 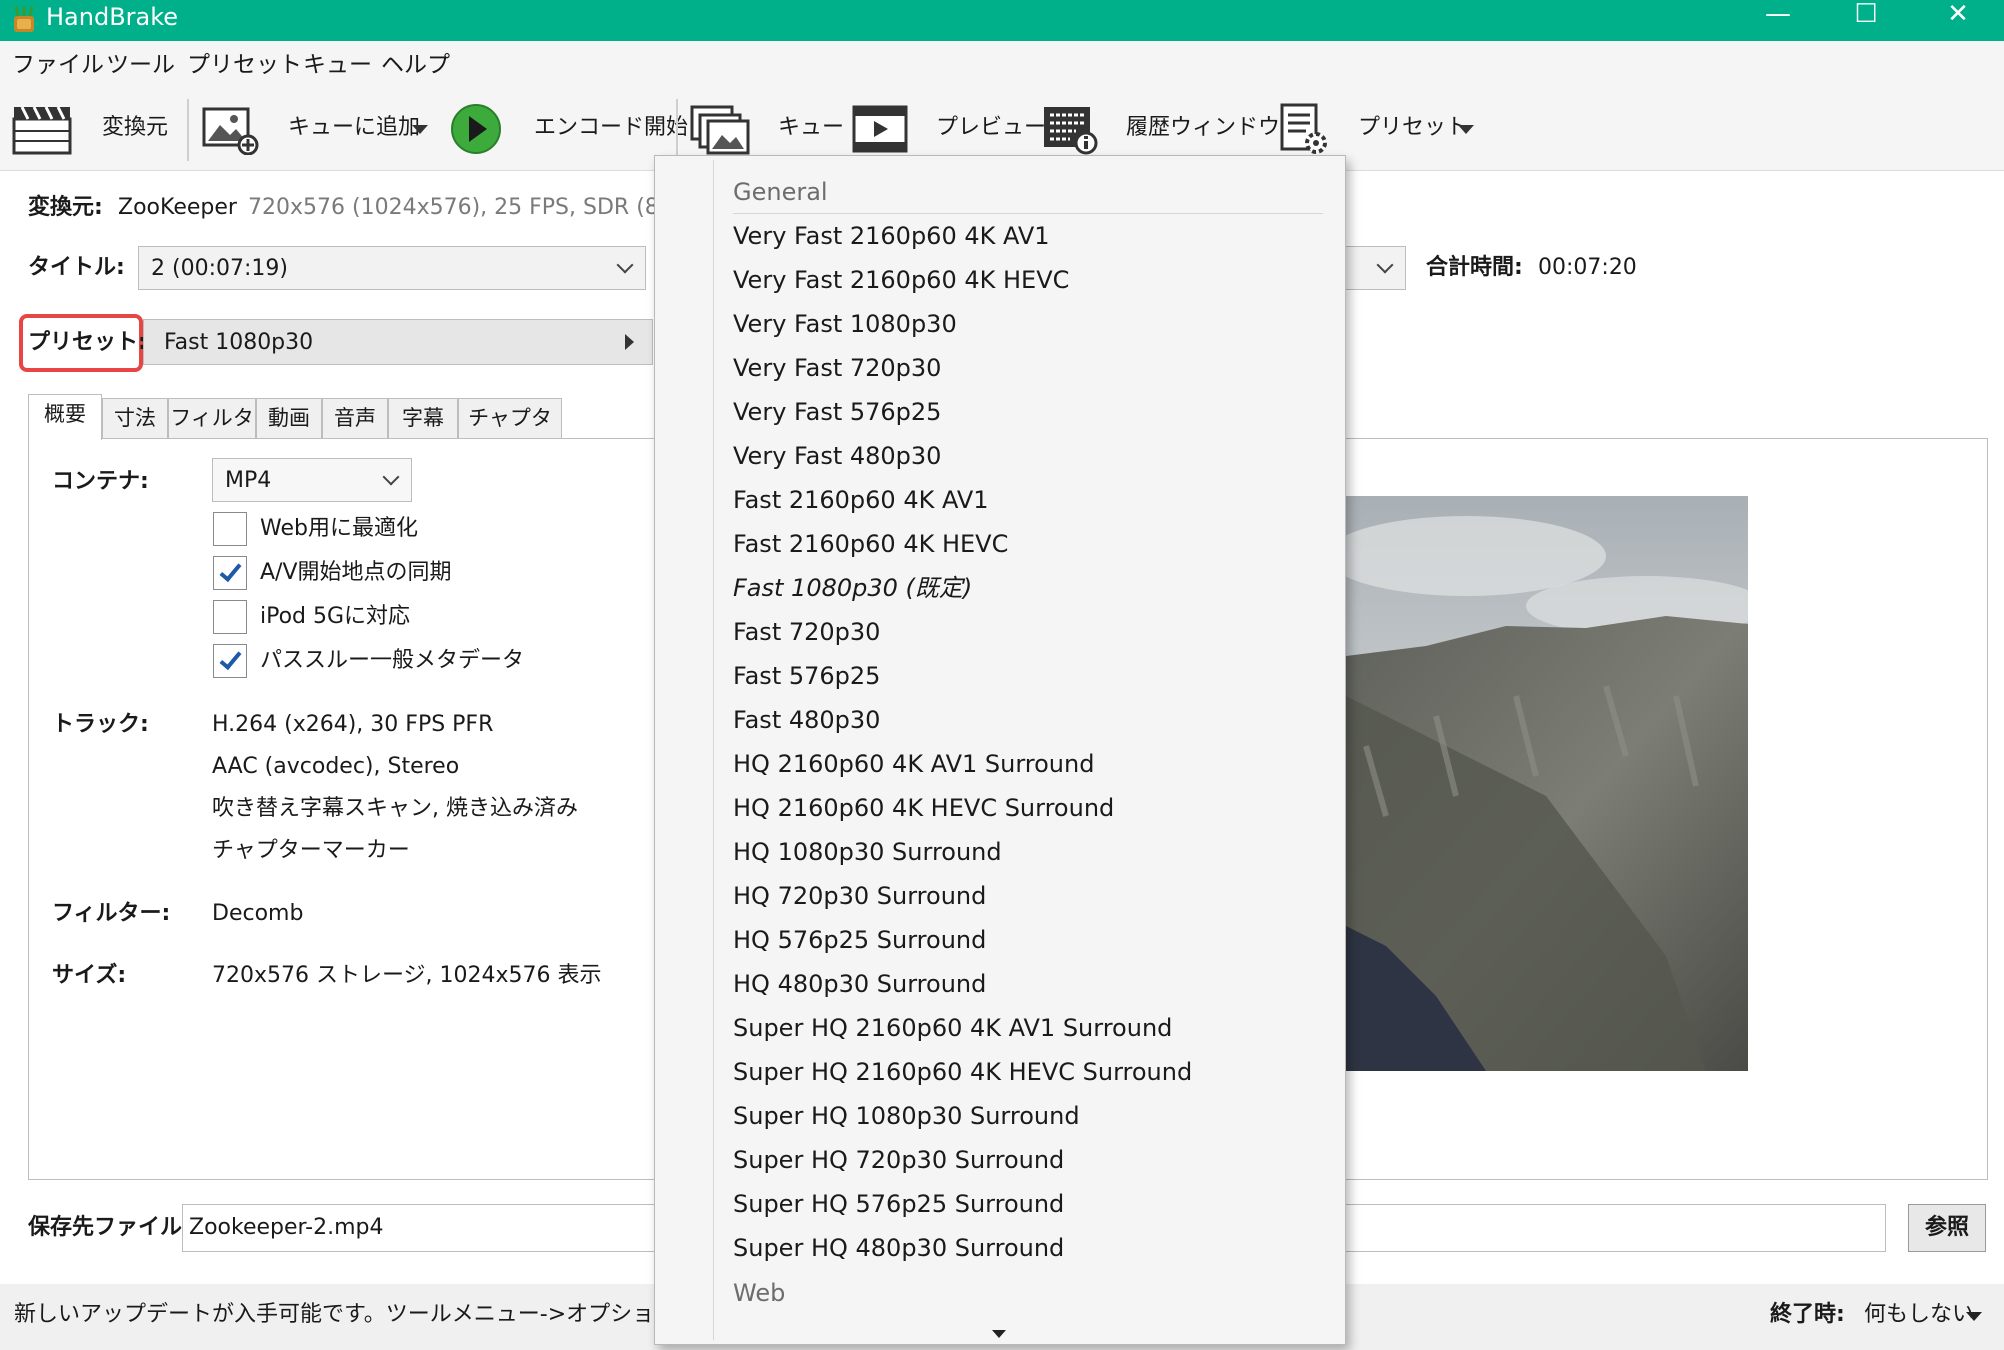 What do you see at coordinates (1947, 1228) in the screenshot?
I see `browse-button: 参照` at bounding box center [1947, 1228].